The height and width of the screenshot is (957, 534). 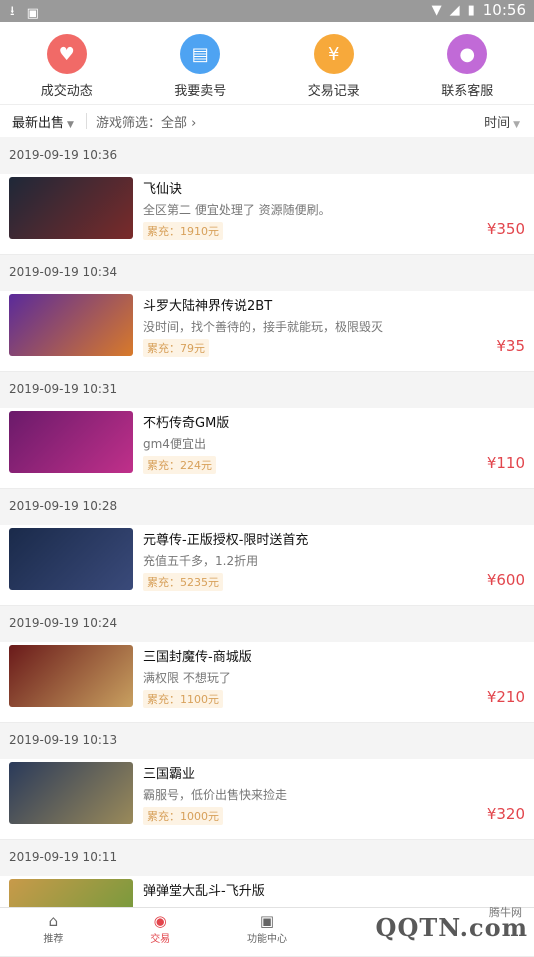 I want to click on listing-description: 满权限 不想玩了, so click(x=187, y=677).